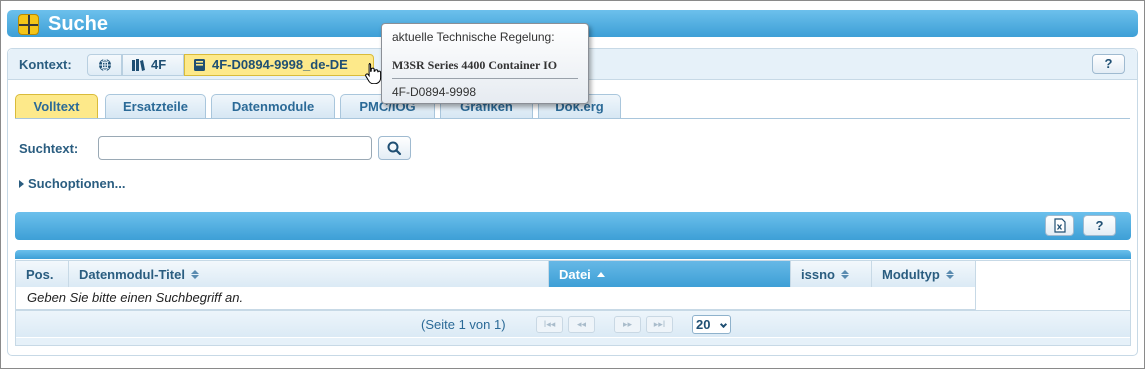  I want to click on magnifier-icon, so click(394, 148).